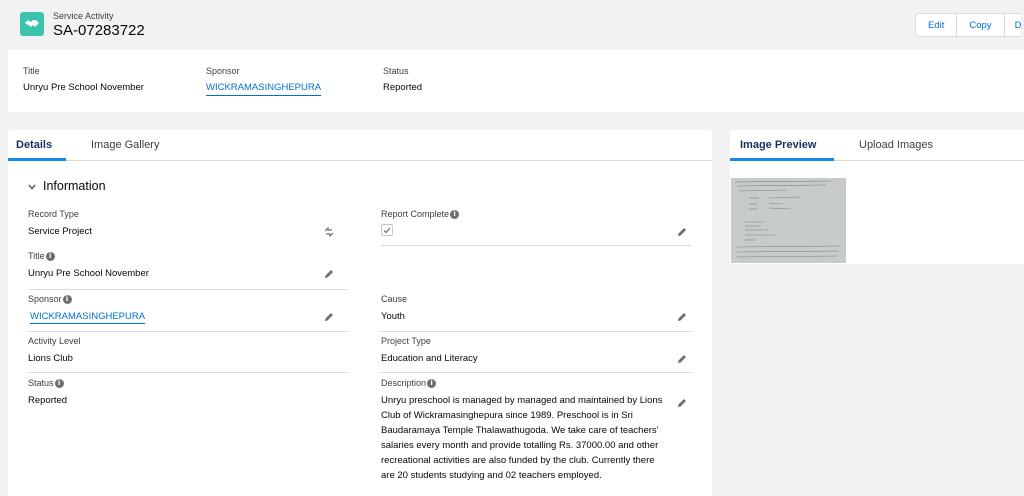 The width and height of the screenshot is (1024, 496). What do you see at coordinates (404, 383) in the screenshot?
I see `description-label: Description` at bounding box center [404, 383].